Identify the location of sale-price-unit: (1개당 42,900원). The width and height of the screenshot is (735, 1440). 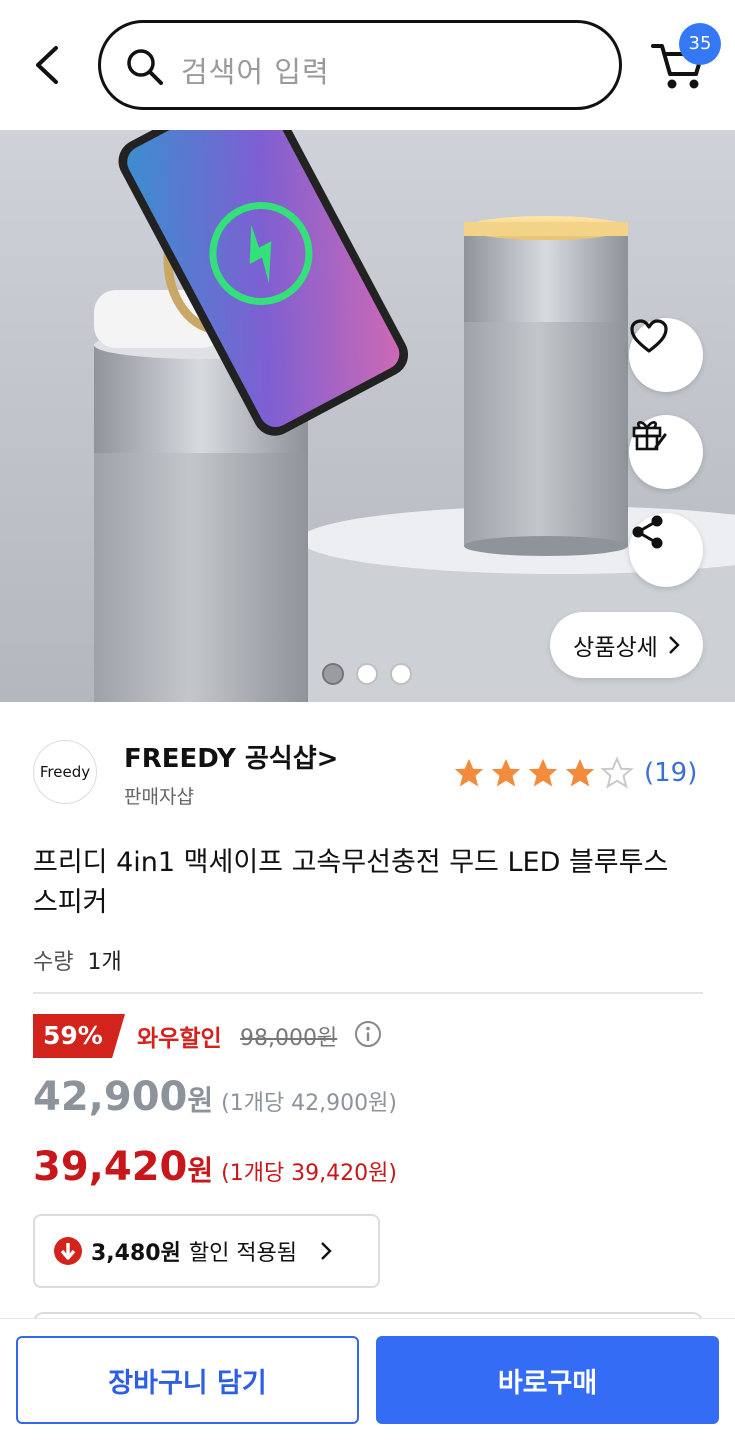
(309, 1103).